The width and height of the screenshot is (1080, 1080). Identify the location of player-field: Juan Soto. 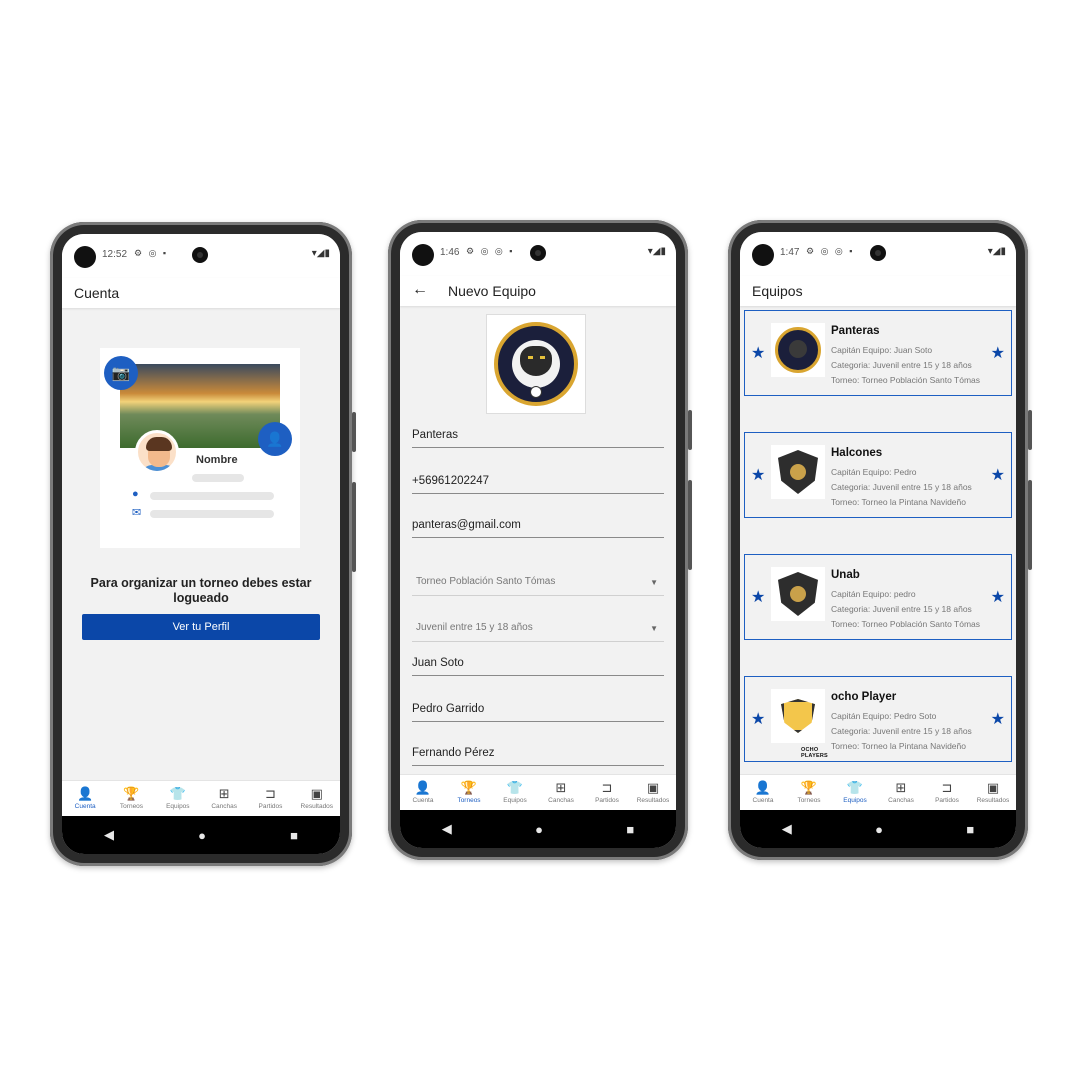
(538, 662).